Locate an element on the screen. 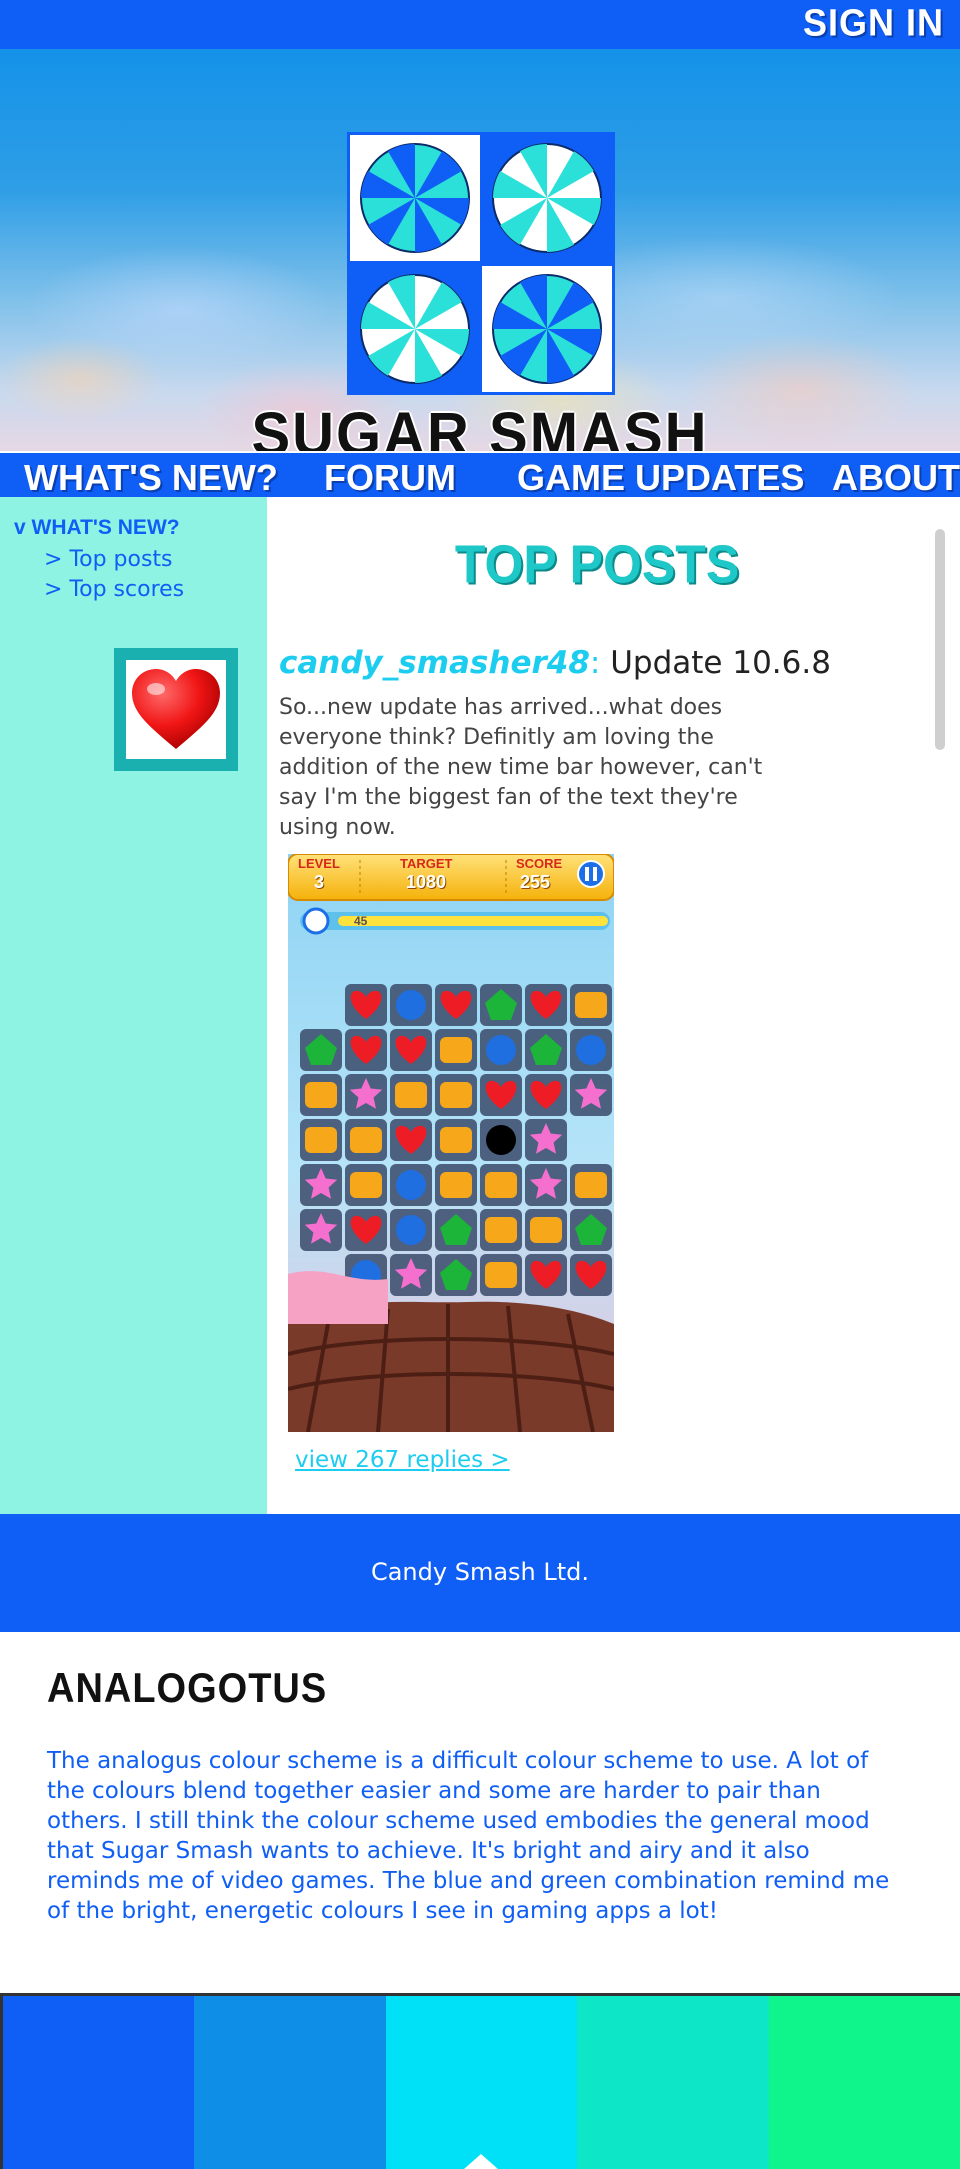 The width and height of the screenshot is (960, 2169). post-username-link: candy_smasher48 is located at coordinates (434, 663).